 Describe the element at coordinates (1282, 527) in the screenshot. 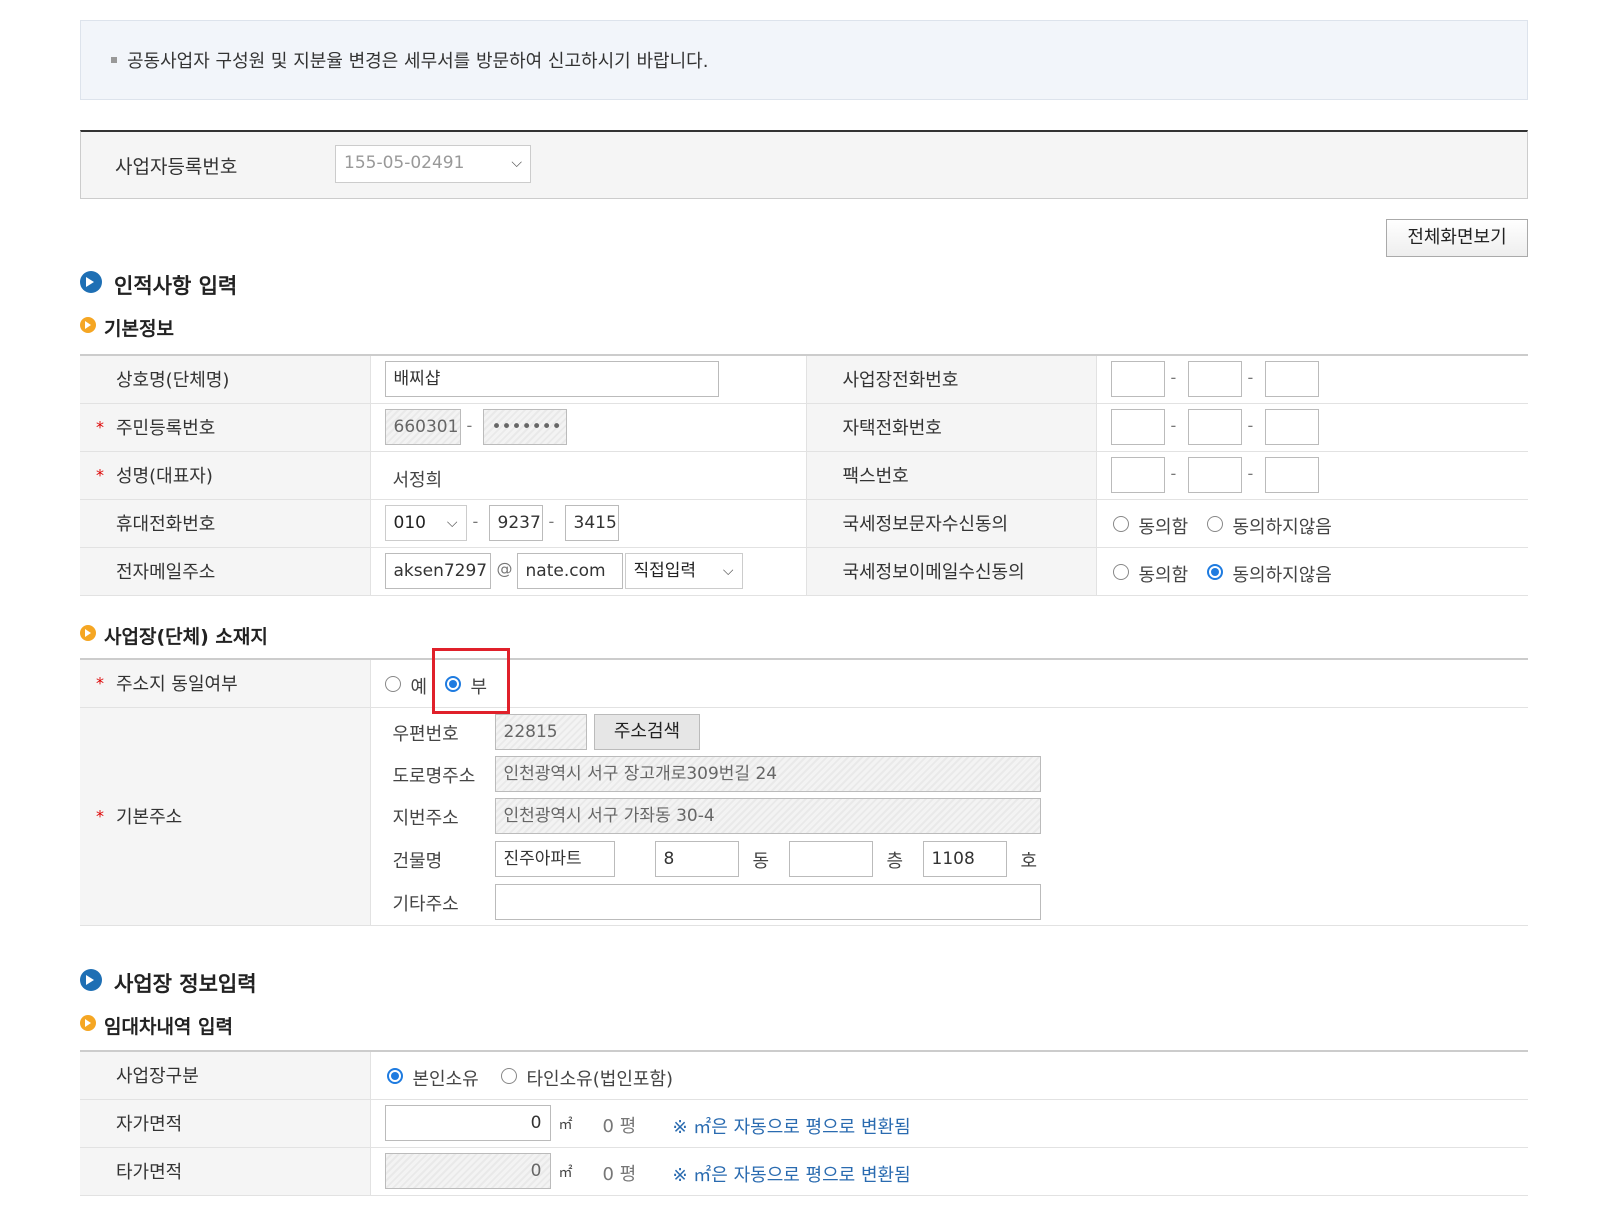

I see `sms-disagree-label: 동의하지않음` at that location.